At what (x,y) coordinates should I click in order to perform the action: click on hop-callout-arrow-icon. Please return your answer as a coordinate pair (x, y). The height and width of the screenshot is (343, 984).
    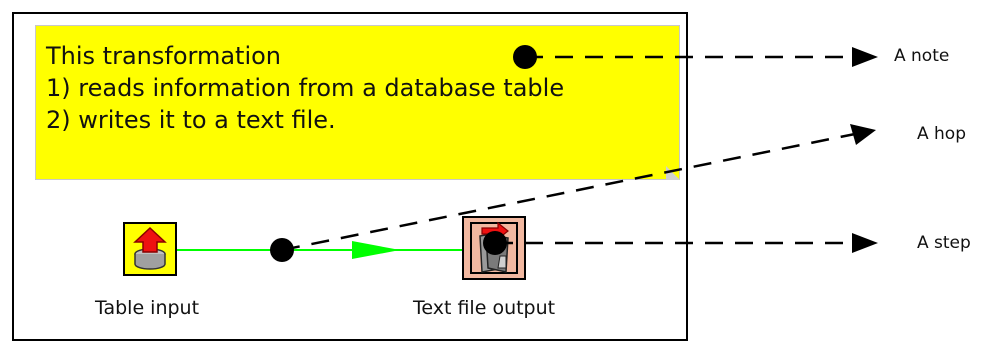
    Looking at the image, I should click on (863, 134).